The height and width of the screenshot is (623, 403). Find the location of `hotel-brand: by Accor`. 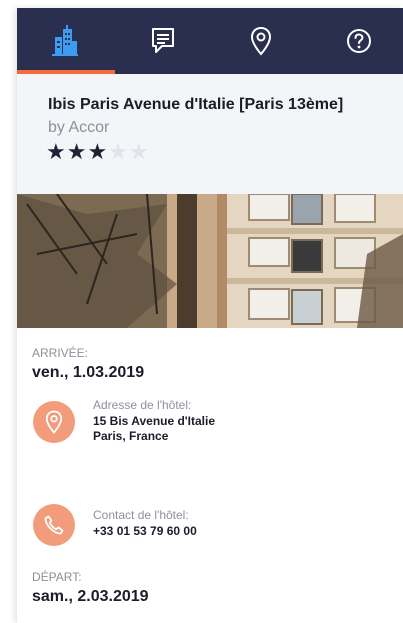

hotel-brand: by Accor is located at coordinates (79, 127).